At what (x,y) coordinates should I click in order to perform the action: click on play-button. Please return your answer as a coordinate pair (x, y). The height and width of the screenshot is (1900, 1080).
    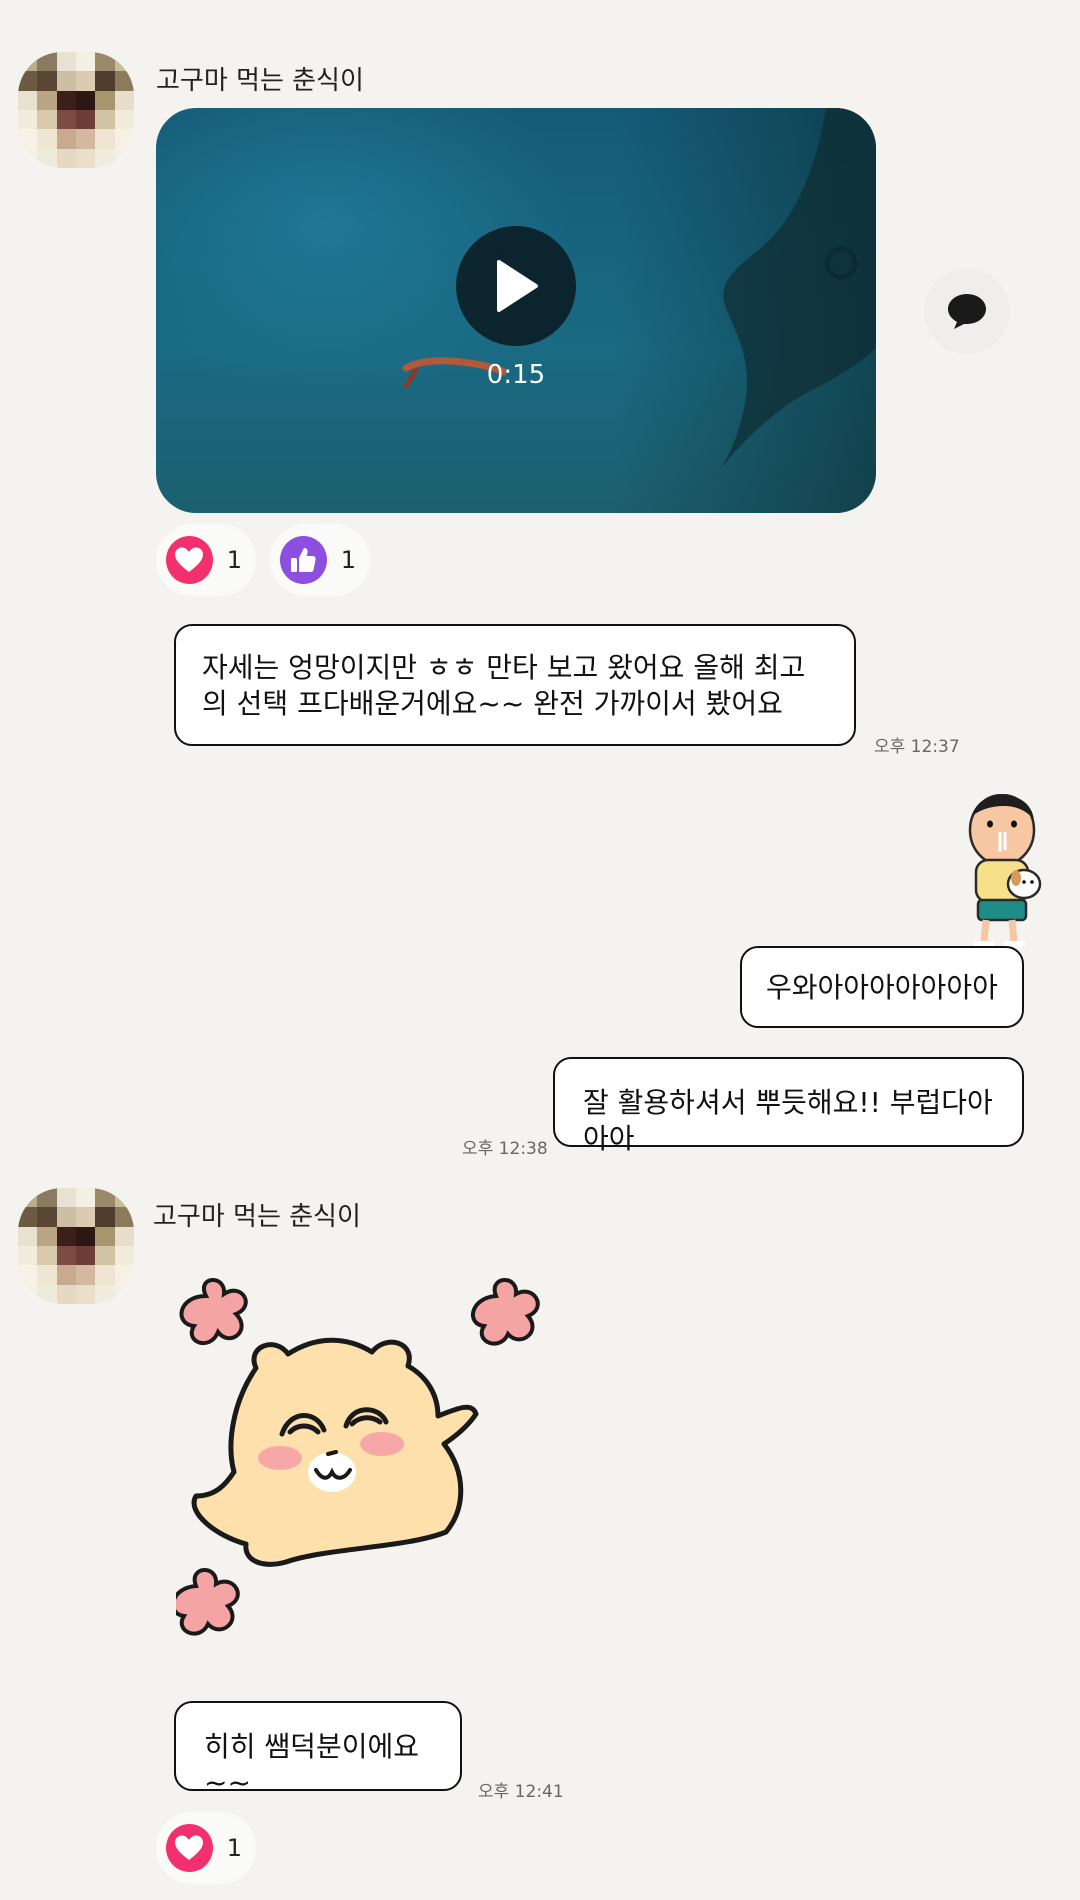
    Looking at the image, I should click on (516, 286).